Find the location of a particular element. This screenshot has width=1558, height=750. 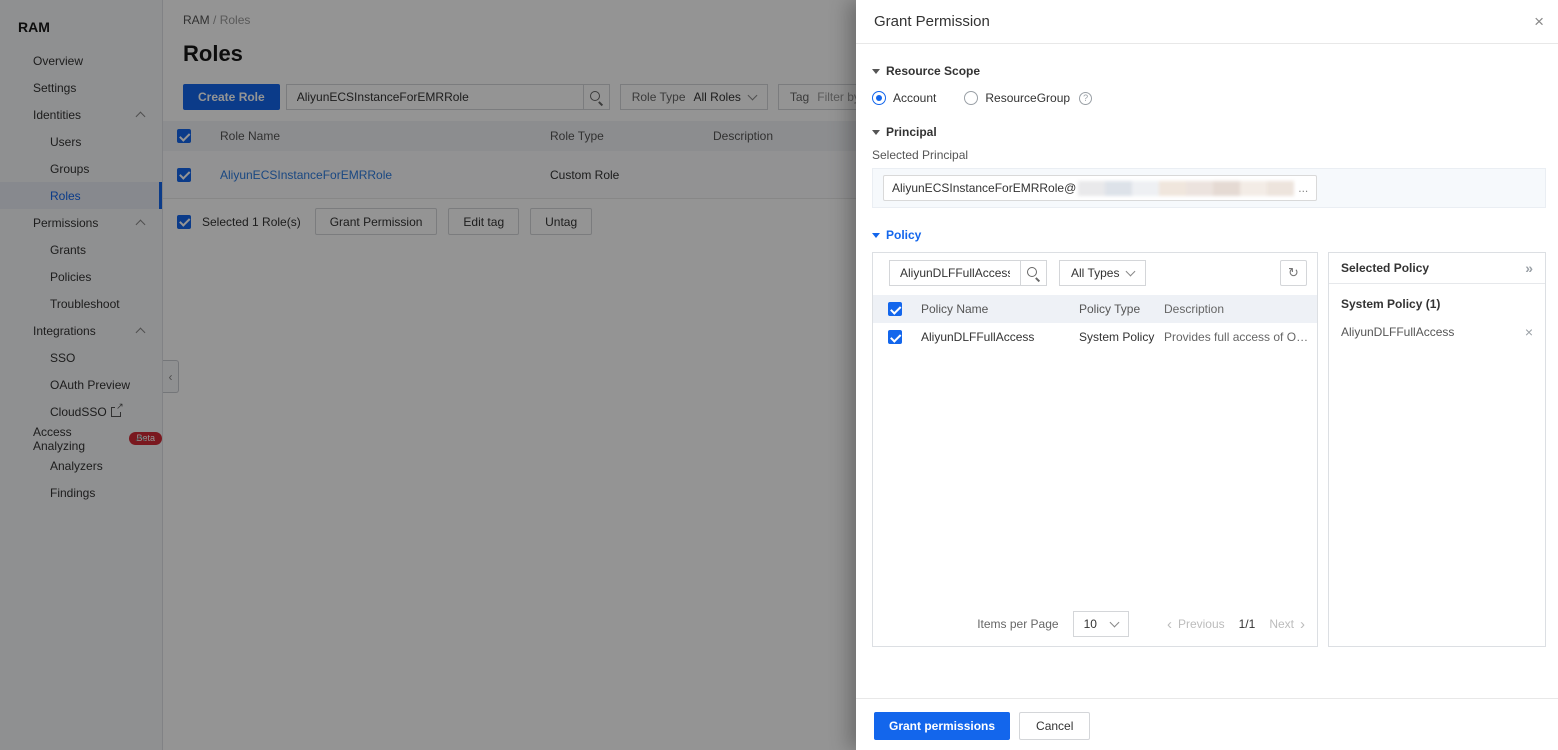

policy-search-button is located at coordinates (1033, 273).